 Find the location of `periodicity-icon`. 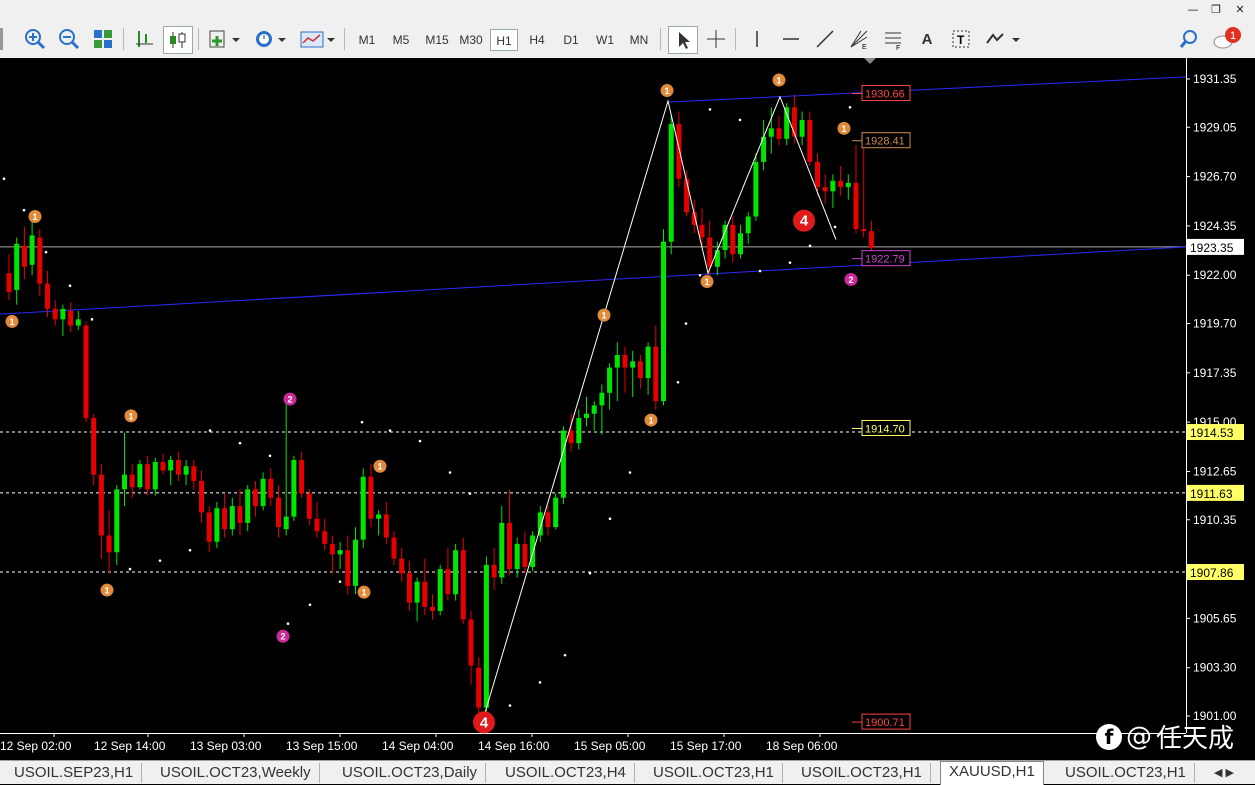

periodicity-icon is located at coordinates (270, 39).